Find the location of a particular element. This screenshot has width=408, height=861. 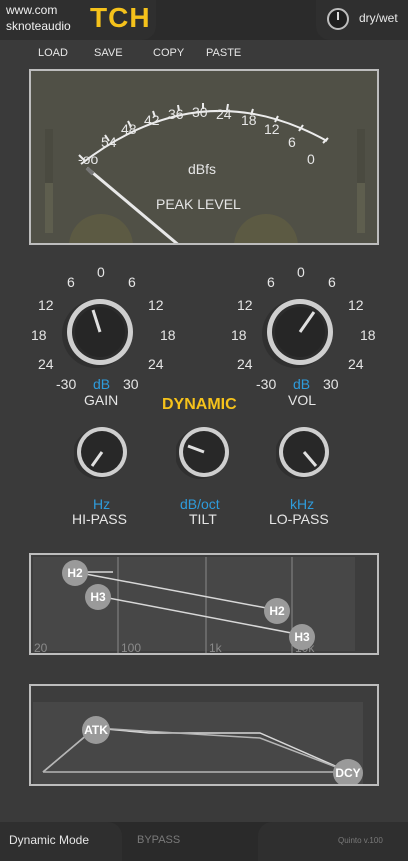

bypass-button: BYPASS is located at coordinates (158, 840).